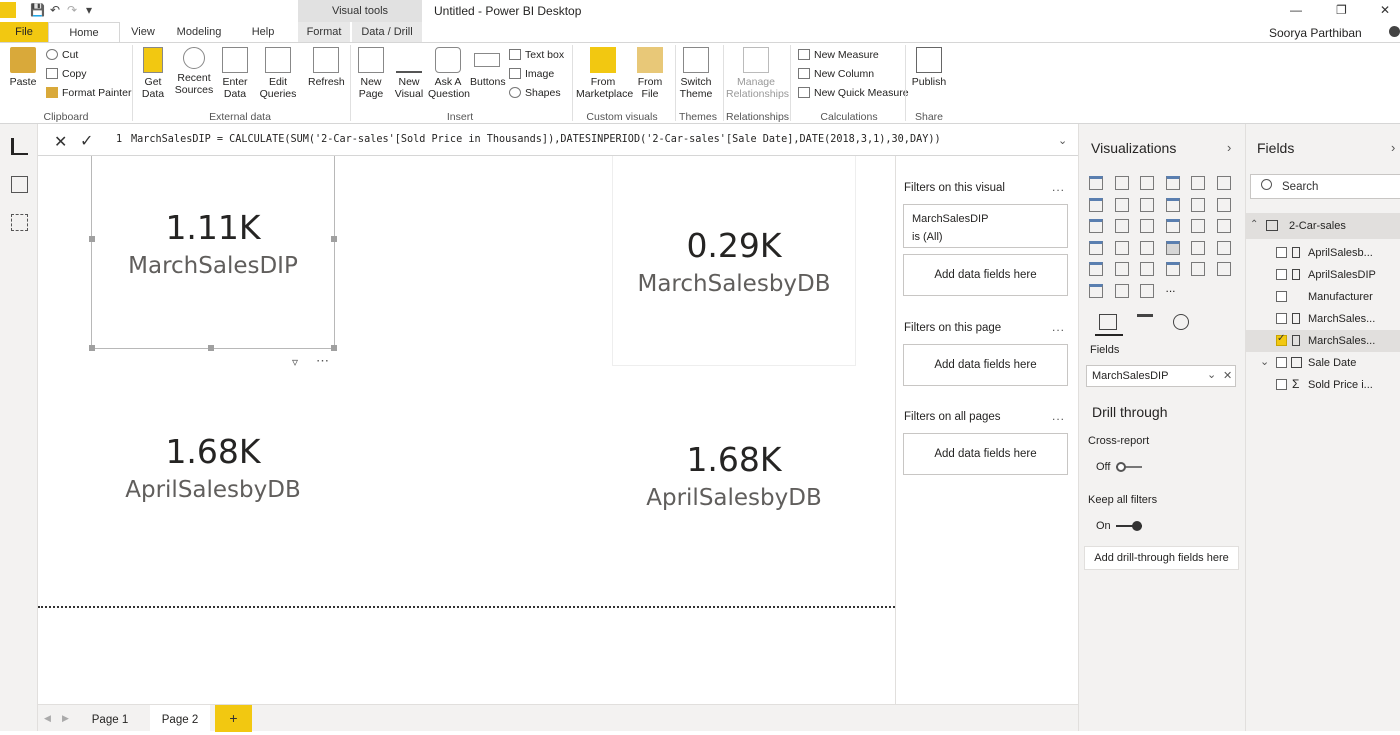 Image resolution: width=1400 pixels, height=735 pixels. What do you see at coordinates (1108, 322) in the screenshot?
I see `fields-tab-icon` at bounding box center [1108, 322].